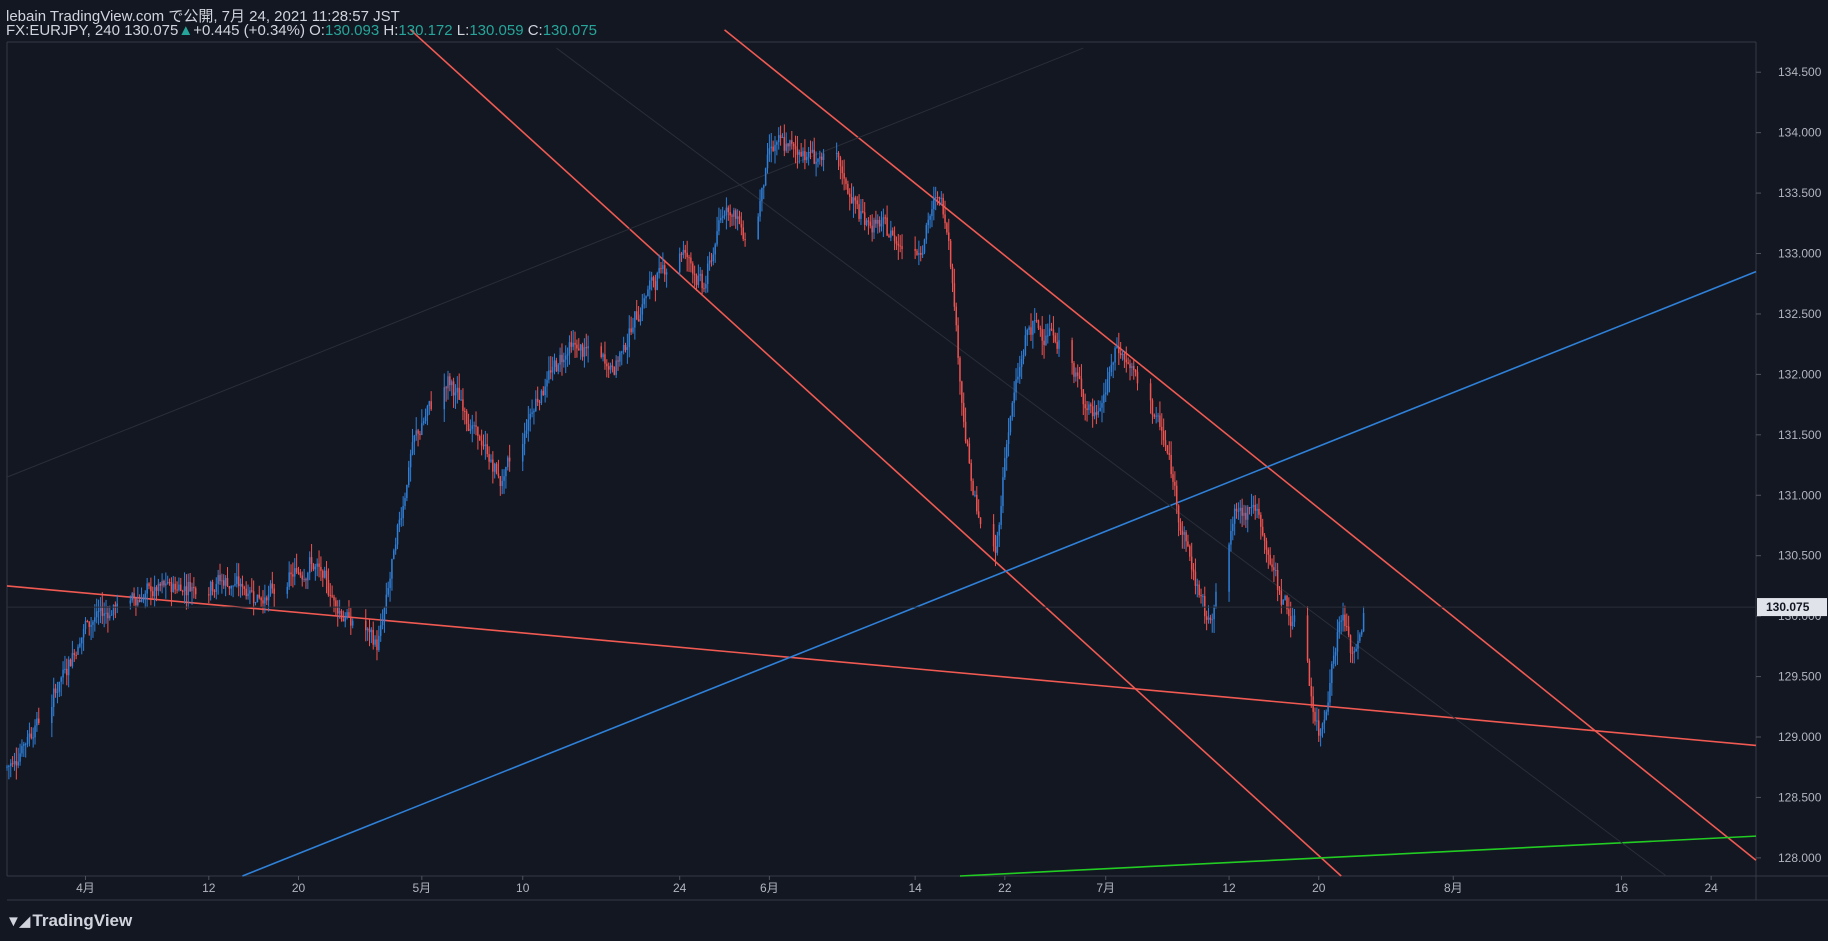 The image size is (1828, 941). Describe the element at coordinates (421, 888) in the screenshot. I see `time-tick-label: 5月` at that location.